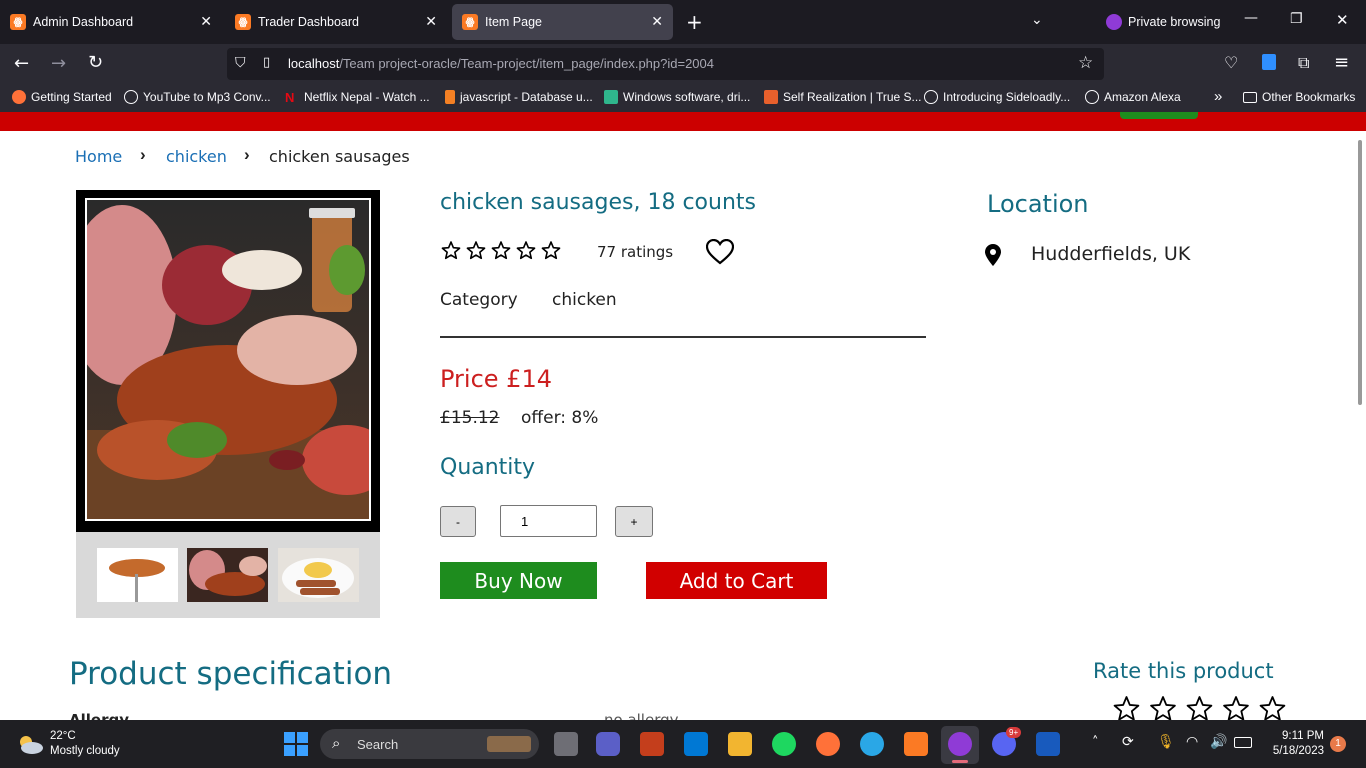  I want to click on quantity-label: Quantity, so click(488, 467).